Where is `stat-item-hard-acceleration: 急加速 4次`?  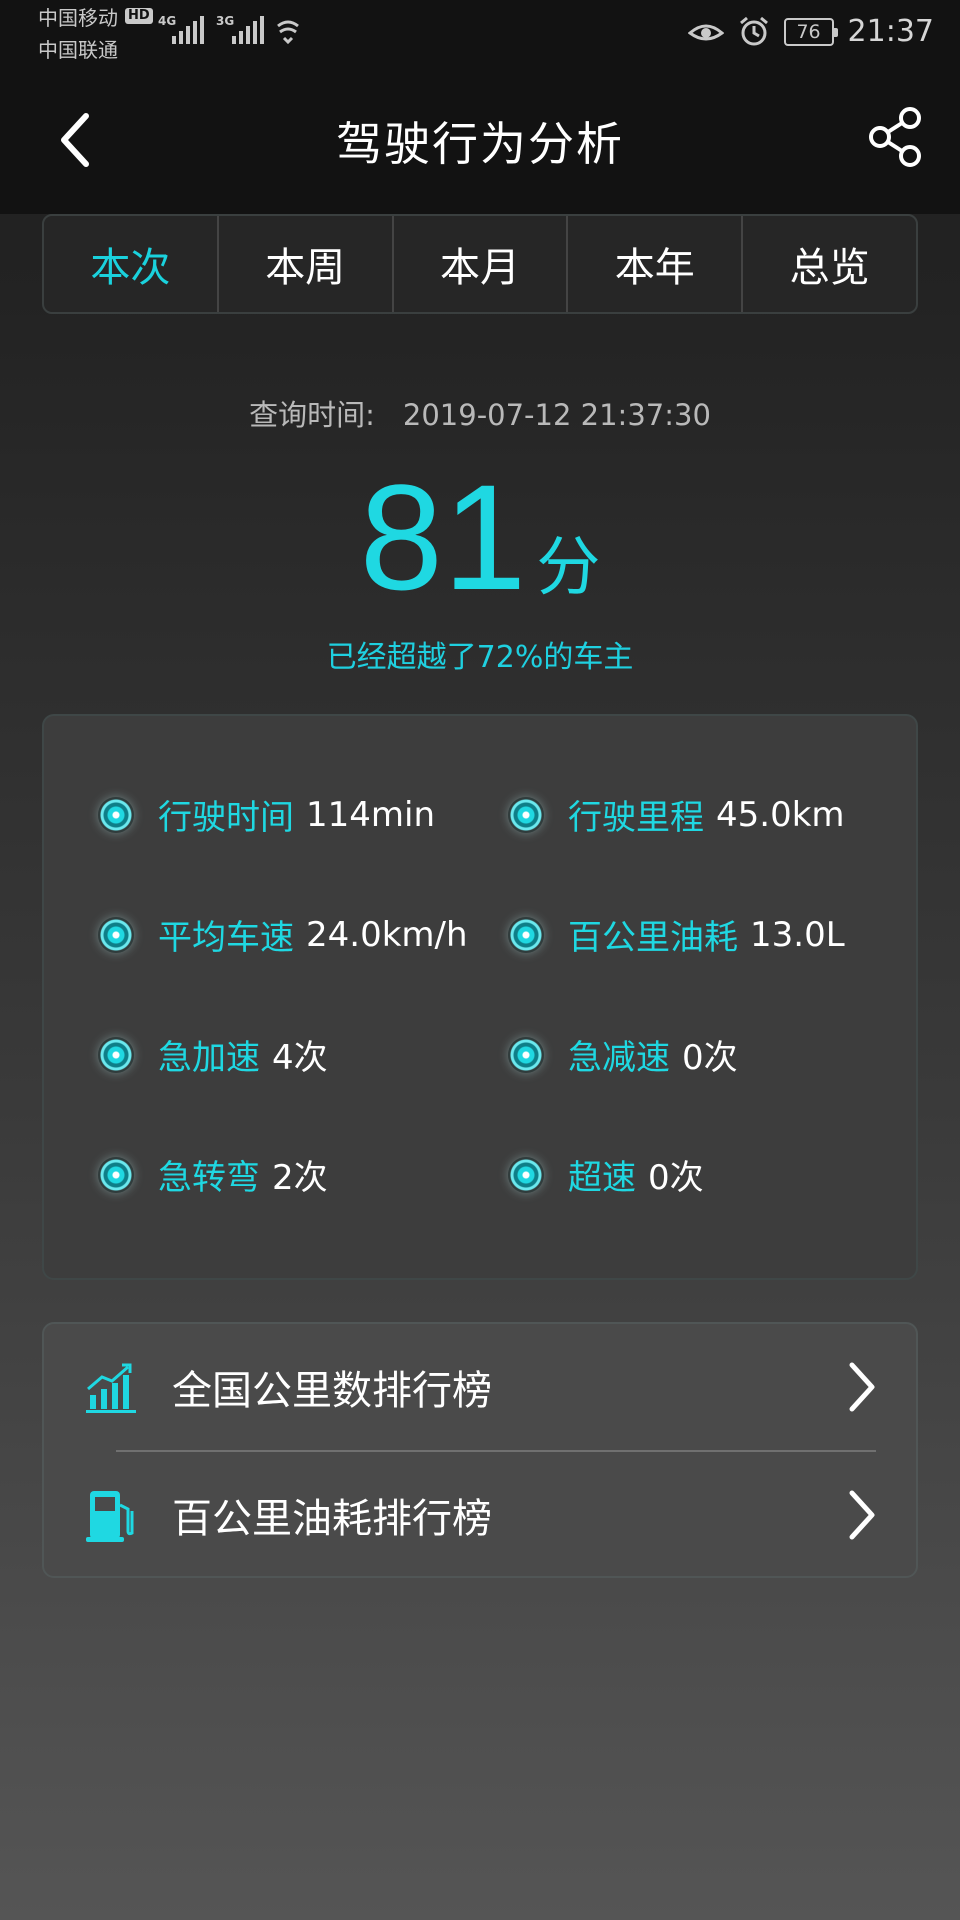
stat-item-hard-acceleration: 急加速 4次 is located at coordinates (213, 1054).